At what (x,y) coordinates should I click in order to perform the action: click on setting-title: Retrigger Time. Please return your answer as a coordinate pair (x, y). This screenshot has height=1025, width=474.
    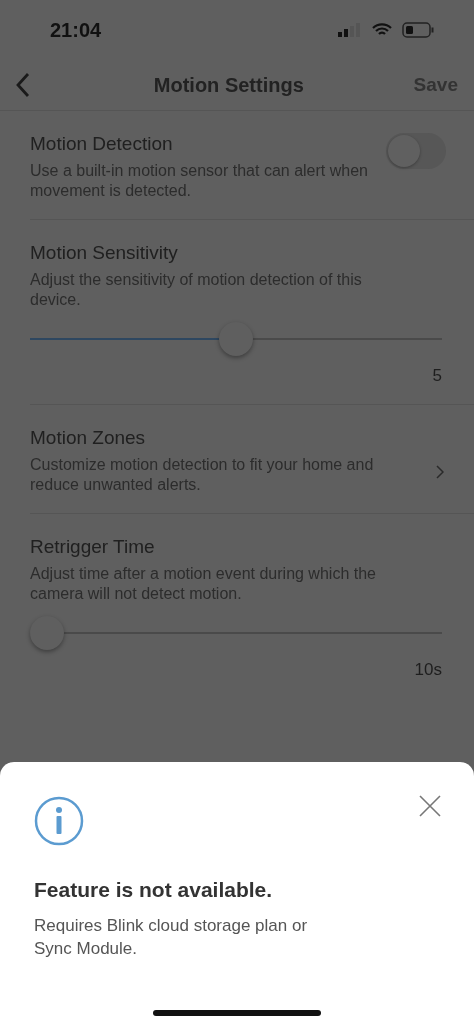
    Looking at the image, I should click on (93, 547).